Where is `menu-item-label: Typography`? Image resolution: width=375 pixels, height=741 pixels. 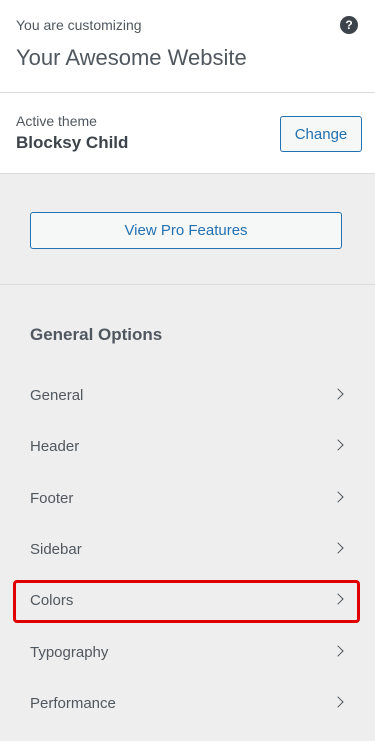 menu-item-label: Typography is located at coordinates (69, 652).